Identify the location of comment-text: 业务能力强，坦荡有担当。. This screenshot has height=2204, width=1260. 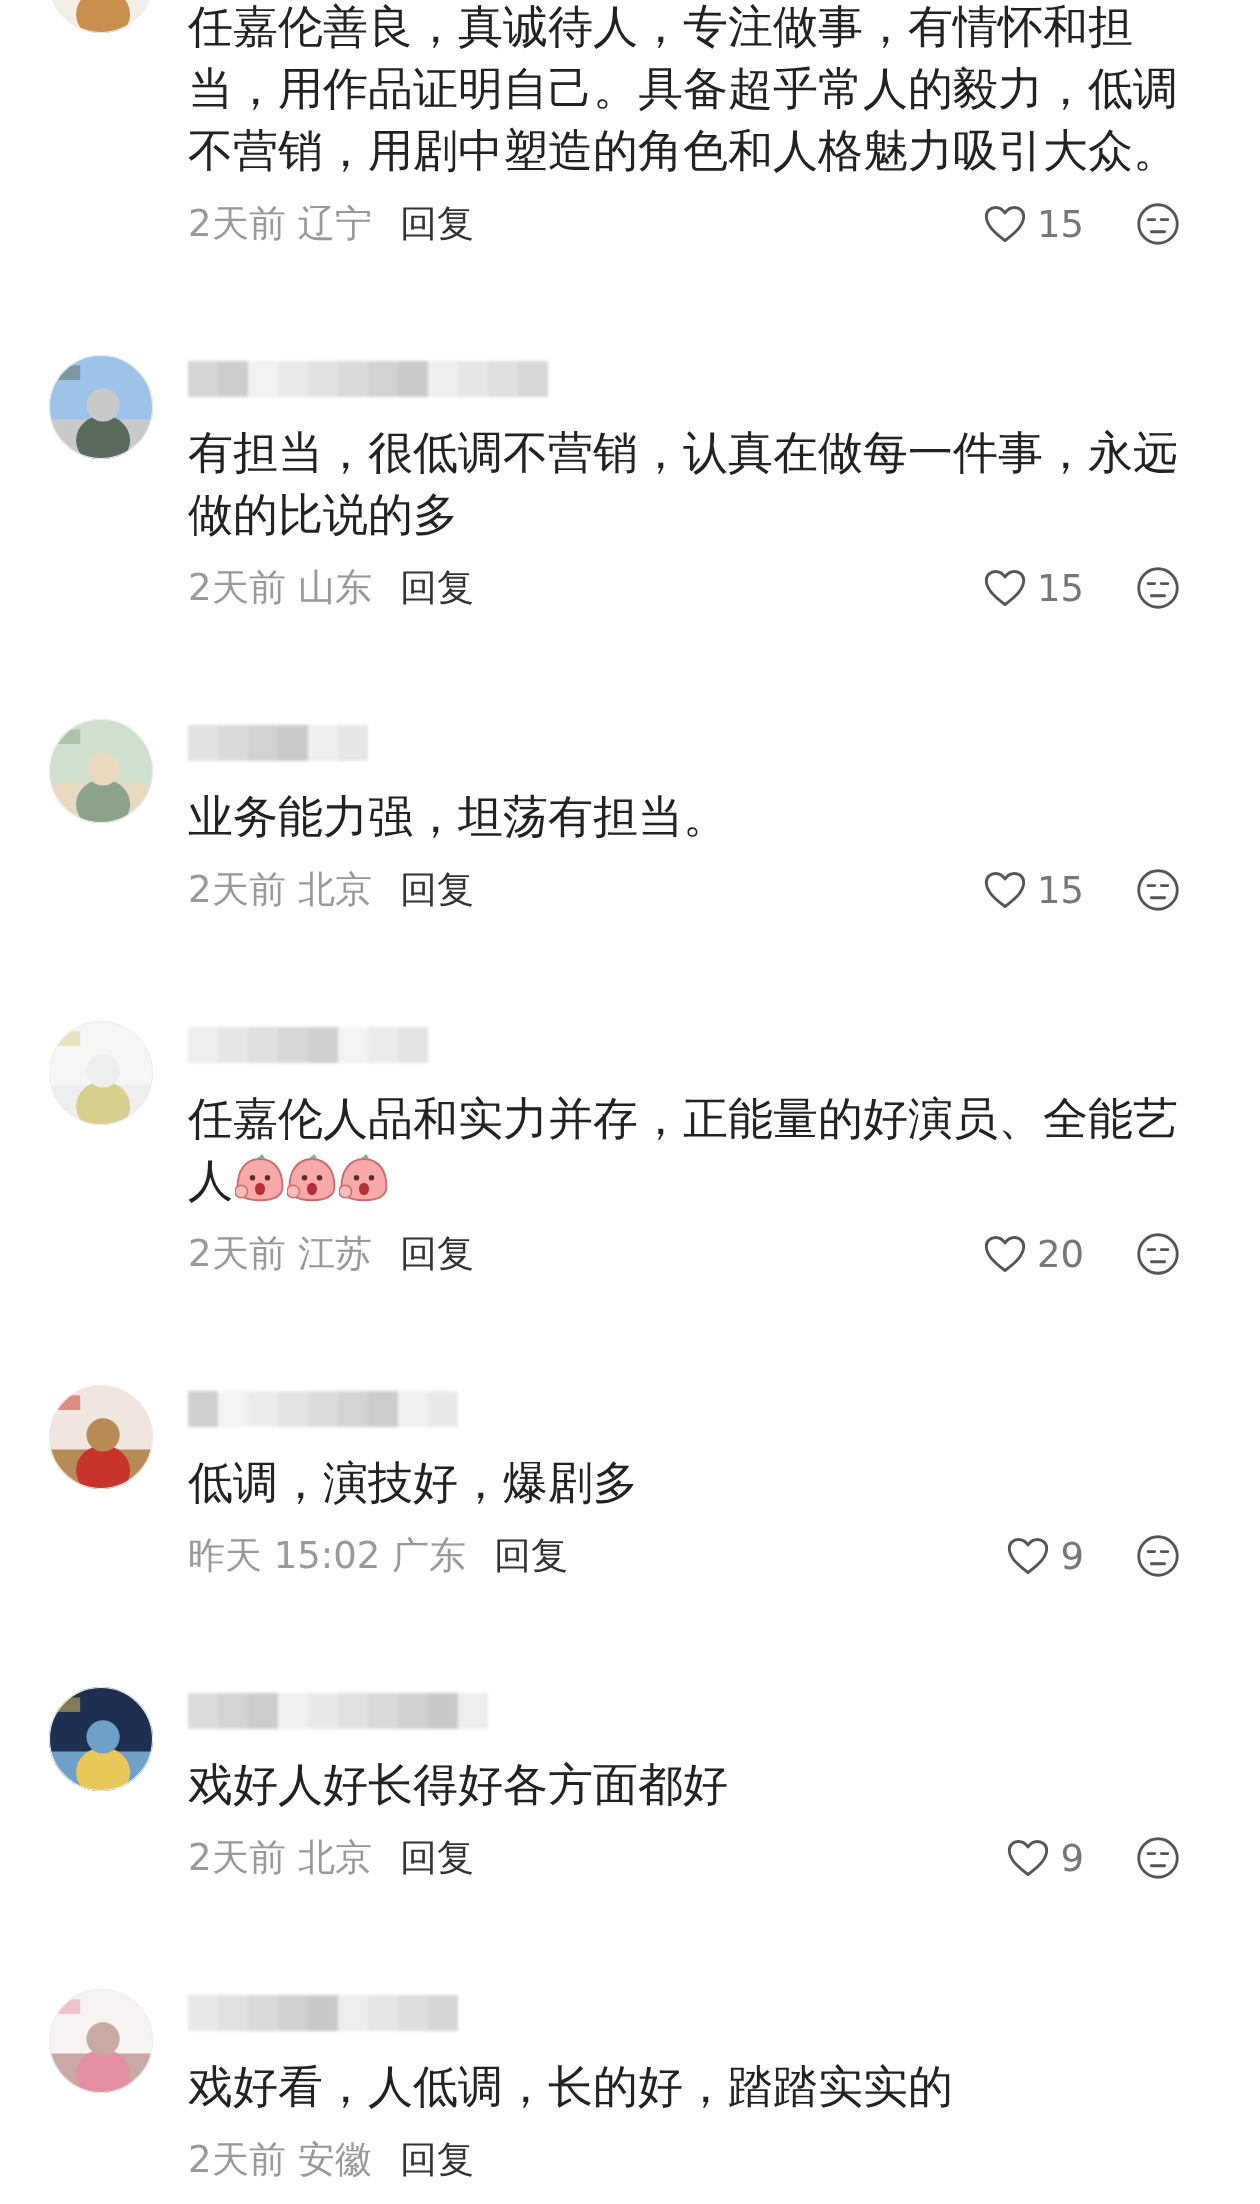
(458, 817).